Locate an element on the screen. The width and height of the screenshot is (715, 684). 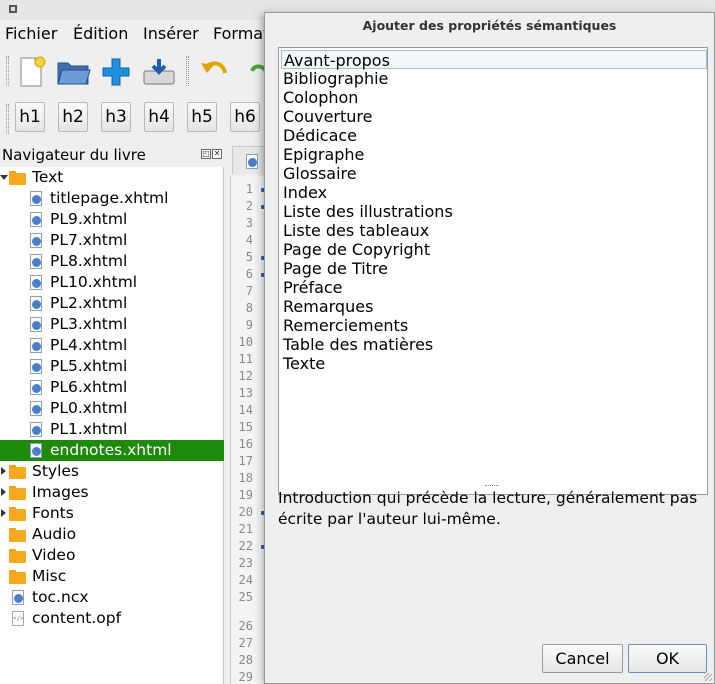
undo-button is located at coordinates (215, 72).